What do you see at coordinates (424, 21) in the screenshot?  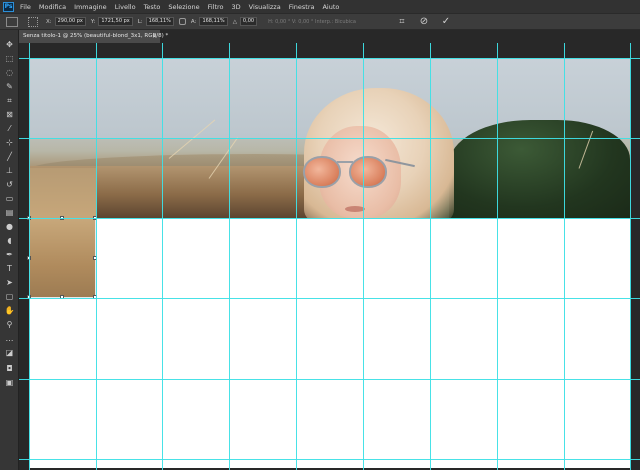 I see `cancel-icon: ⊘` at bounding box center [424, 21].